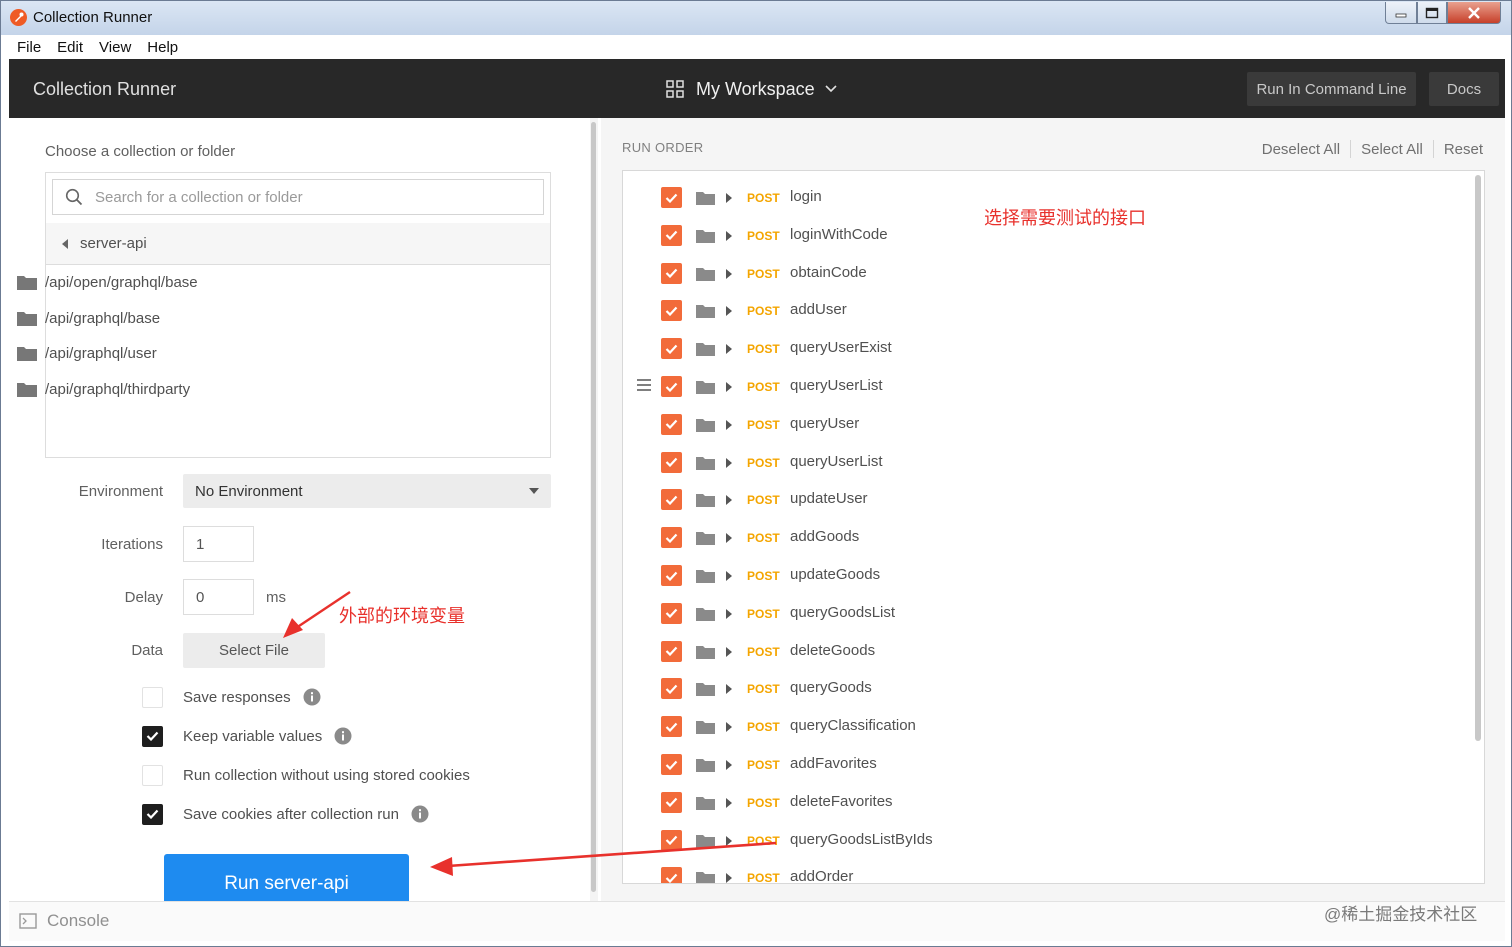  Describe the element at coordinates (1432, 13) in the screenshot. I see `maximize-button` at that location.